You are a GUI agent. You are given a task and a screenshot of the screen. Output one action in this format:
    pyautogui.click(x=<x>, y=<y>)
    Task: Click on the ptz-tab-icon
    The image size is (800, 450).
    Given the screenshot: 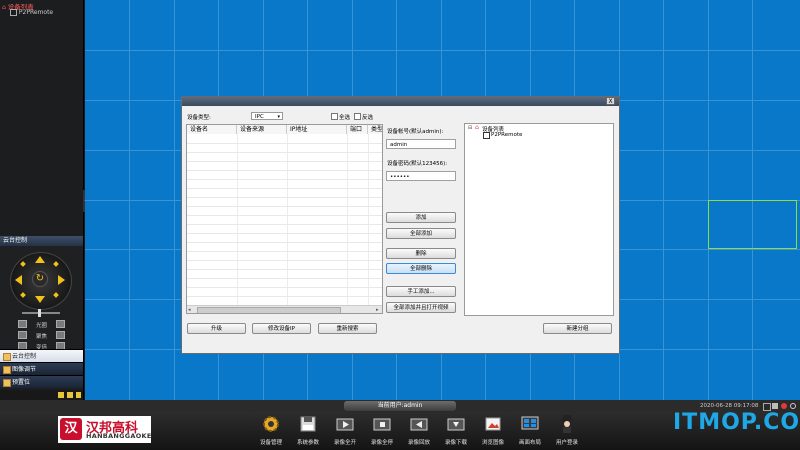 What is the action you would take?
    pyautogui.click(x=7, y=357)
    